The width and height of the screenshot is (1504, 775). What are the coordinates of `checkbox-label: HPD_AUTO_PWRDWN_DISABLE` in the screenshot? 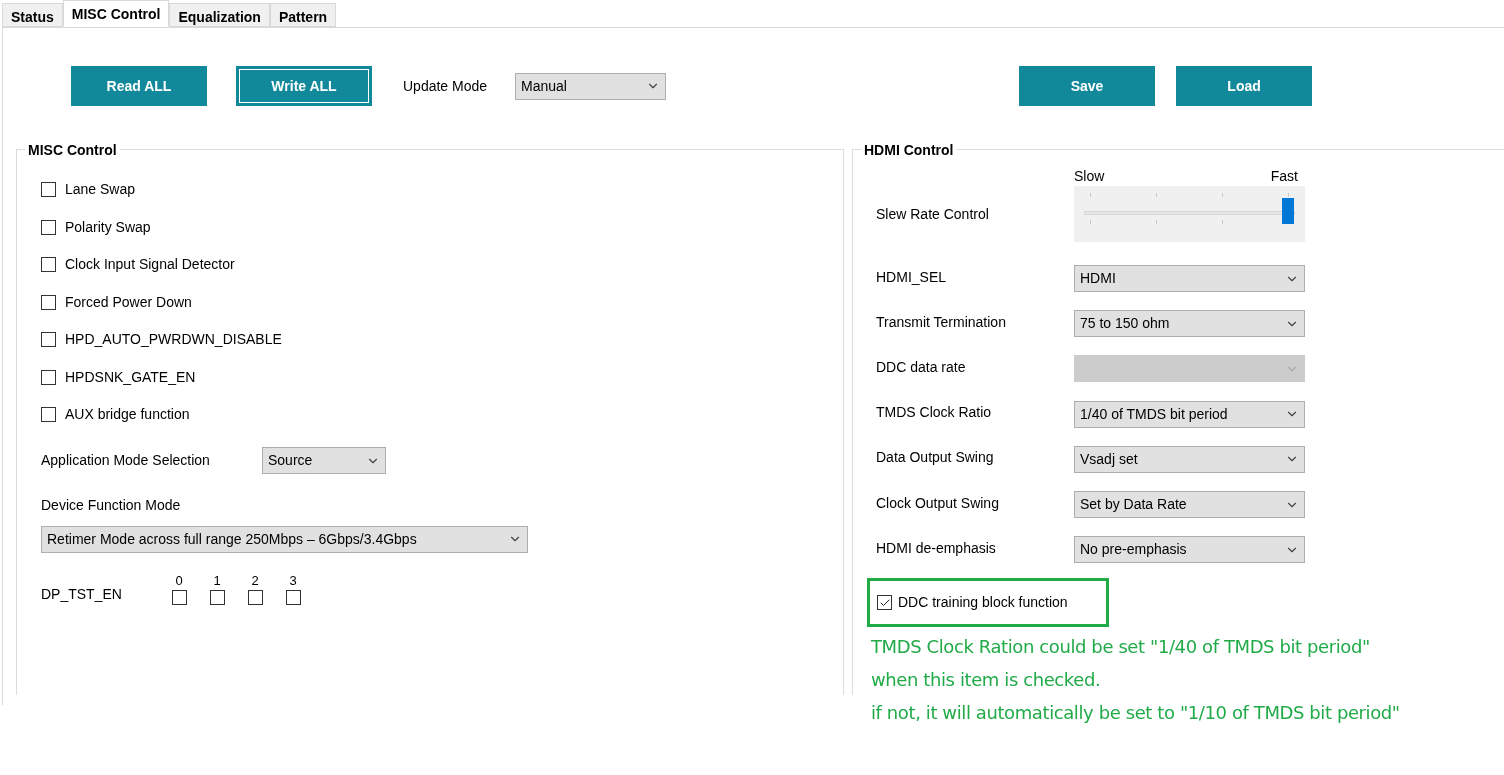 It's located at (173, 340).